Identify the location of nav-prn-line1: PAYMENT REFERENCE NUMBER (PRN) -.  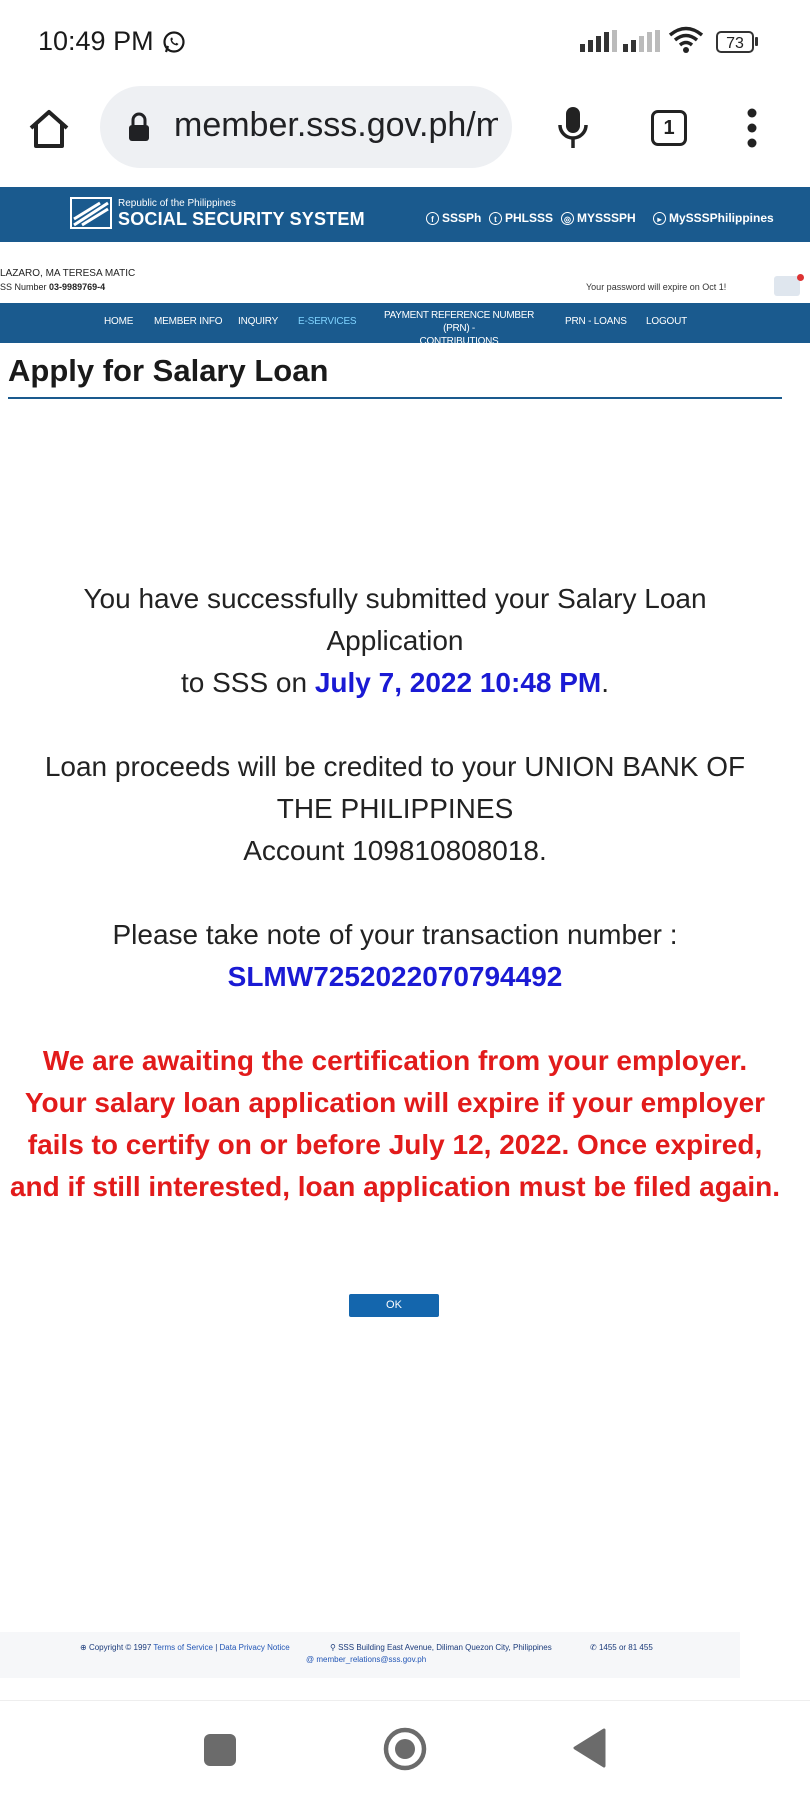
(459, 322).